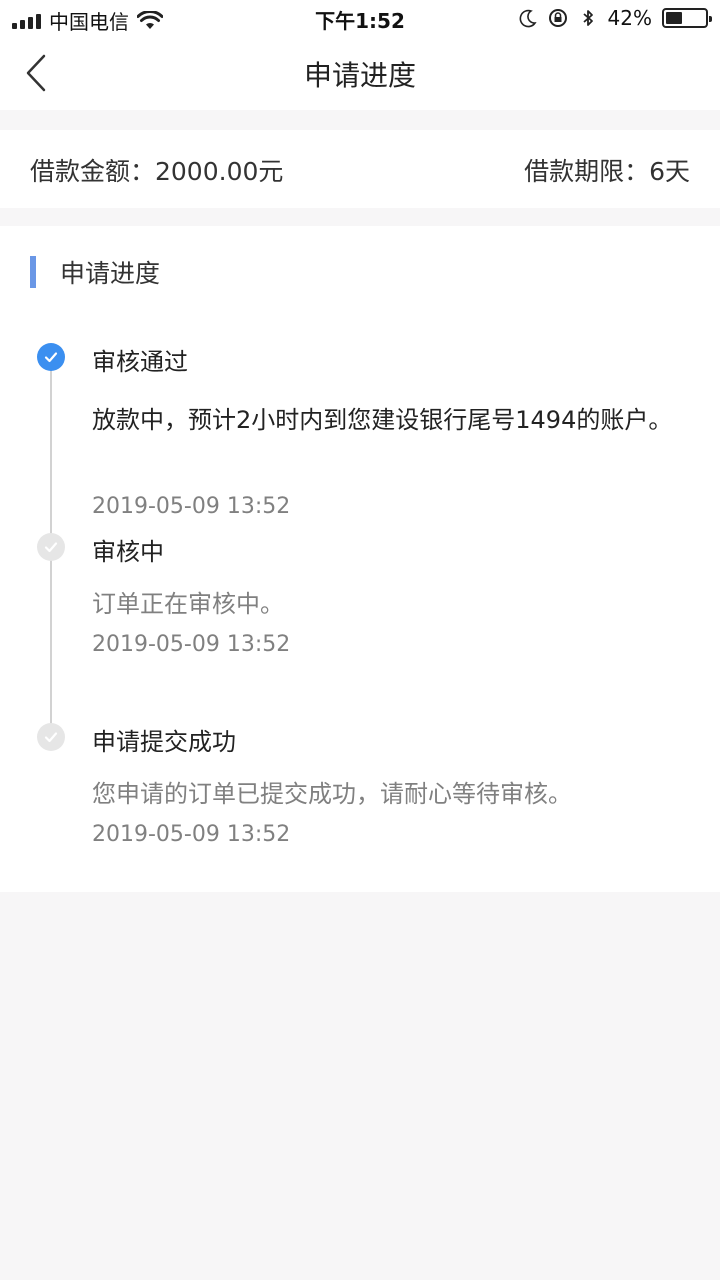 Image resolution: width=720 pixels, height=1280 pixels. I want to click on loan-summary: 借款金额：2000.00元 借款期限：6天, so click(360, 169).